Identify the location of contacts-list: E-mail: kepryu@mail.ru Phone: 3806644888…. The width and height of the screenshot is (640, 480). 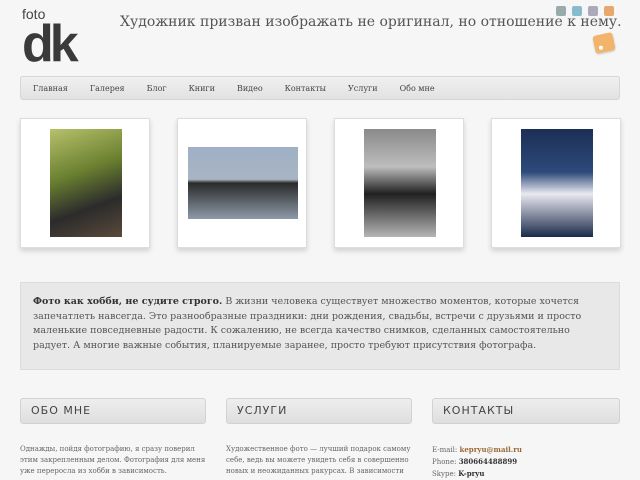
(526, 462).